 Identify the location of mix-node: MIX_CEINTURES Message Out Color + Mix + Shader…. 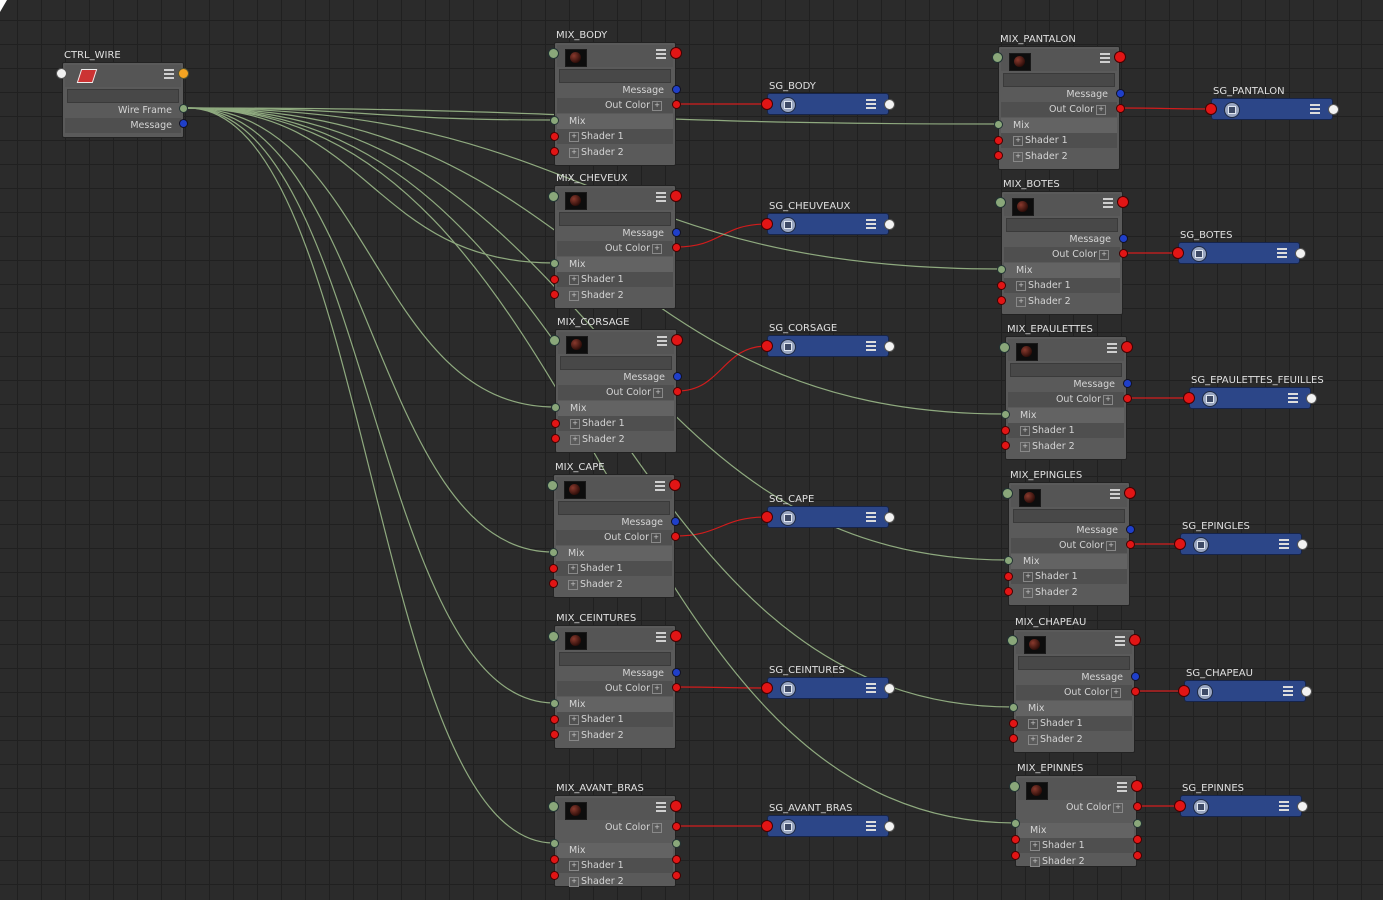
(615, 681).